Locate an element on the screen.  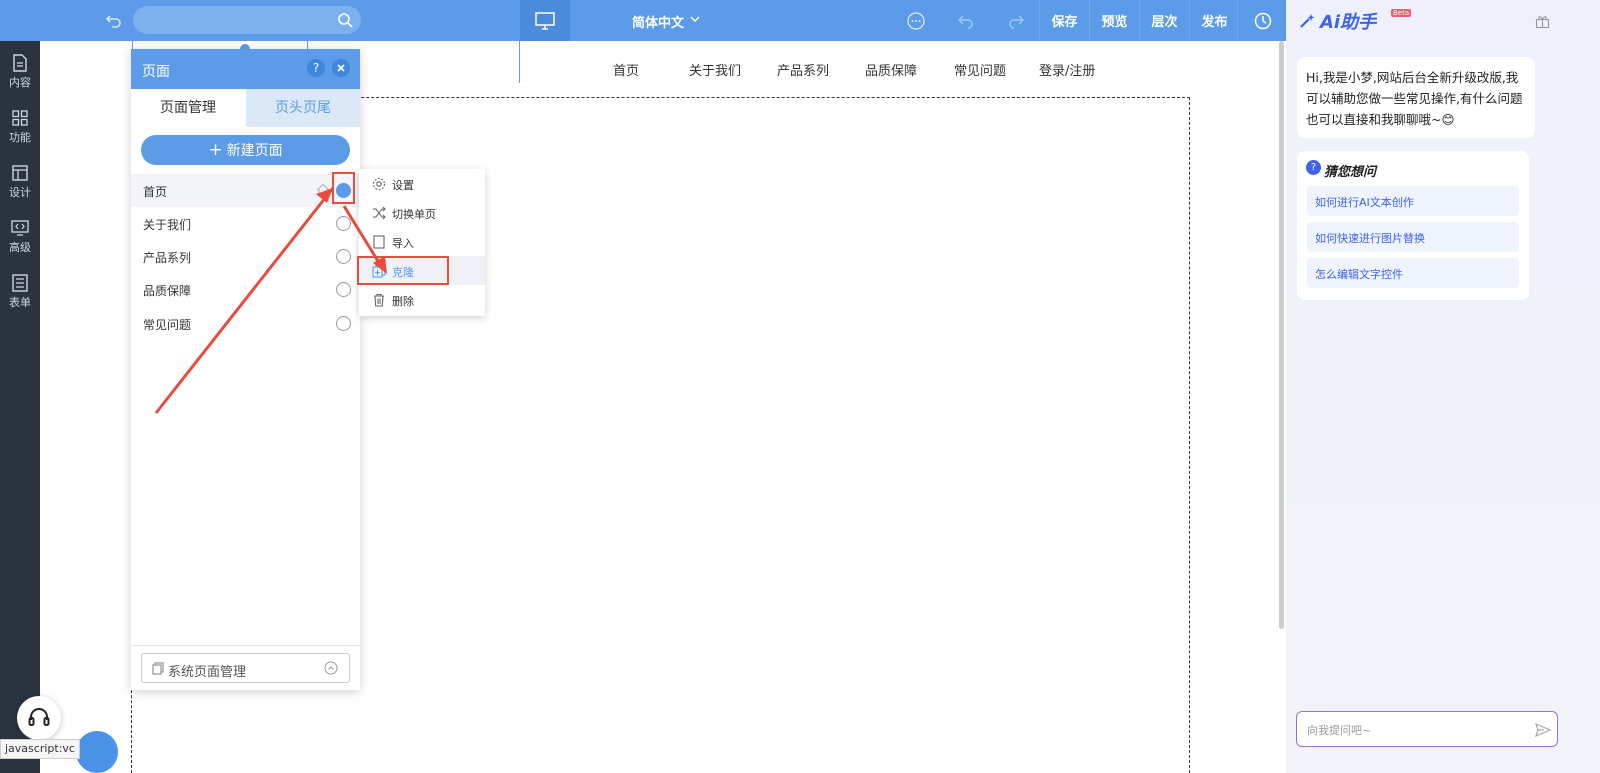
customer-support-button is located at coordinates (39, 718).